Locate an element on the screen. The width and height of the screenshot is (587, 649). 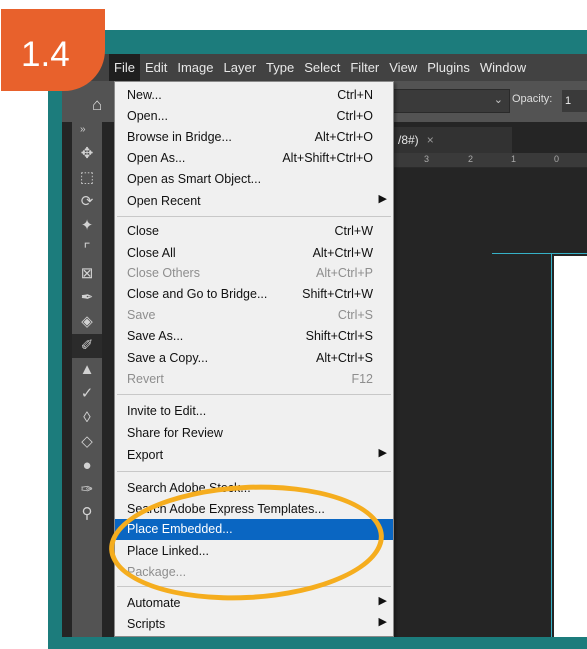
brush-tool-icon: ✐ is located at coordinates (87, 346).